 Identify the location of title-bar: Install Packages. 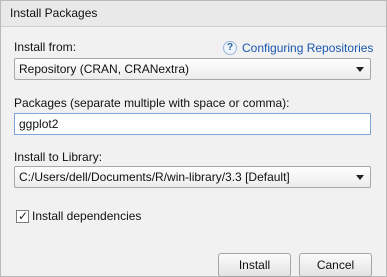
(193, 14).